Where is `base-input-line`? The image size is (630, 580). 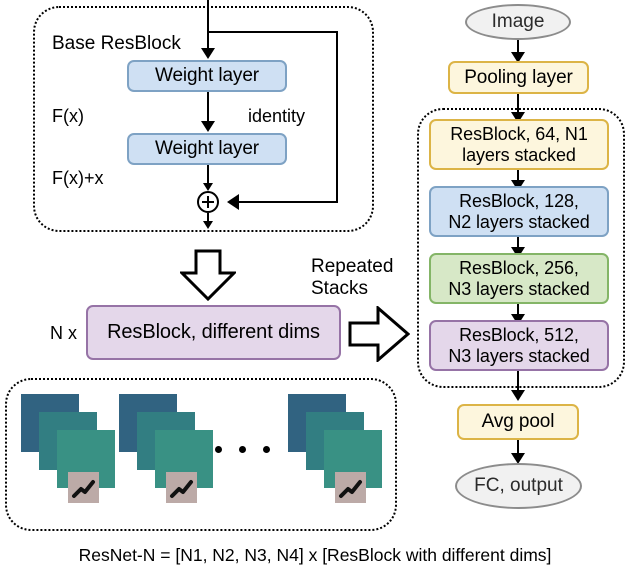
base-input-line is located at coordinates (208, 26).